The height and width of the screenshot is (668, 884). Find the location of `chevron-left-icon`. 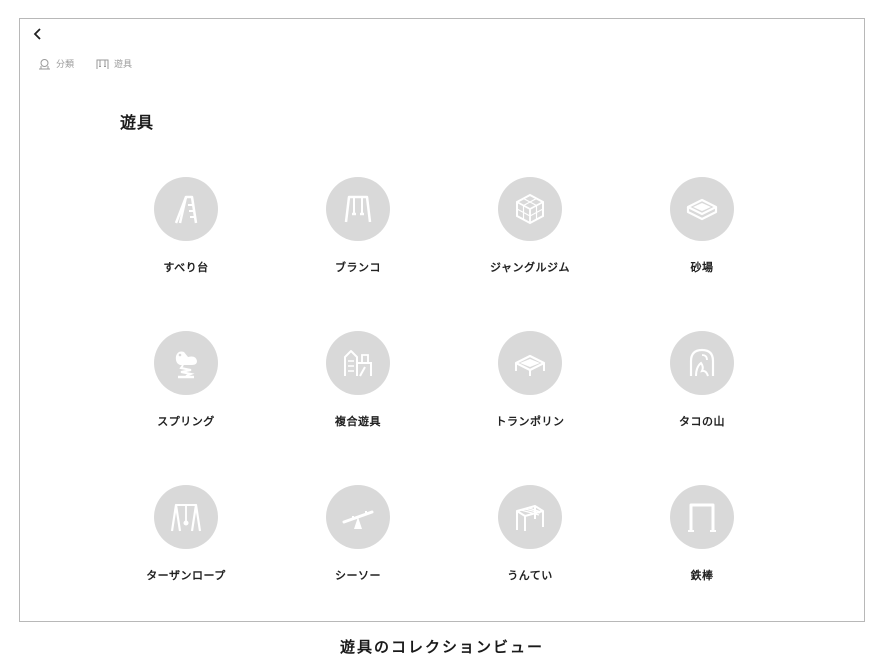

chevron-left-icon is located at coordinates (37, 34).